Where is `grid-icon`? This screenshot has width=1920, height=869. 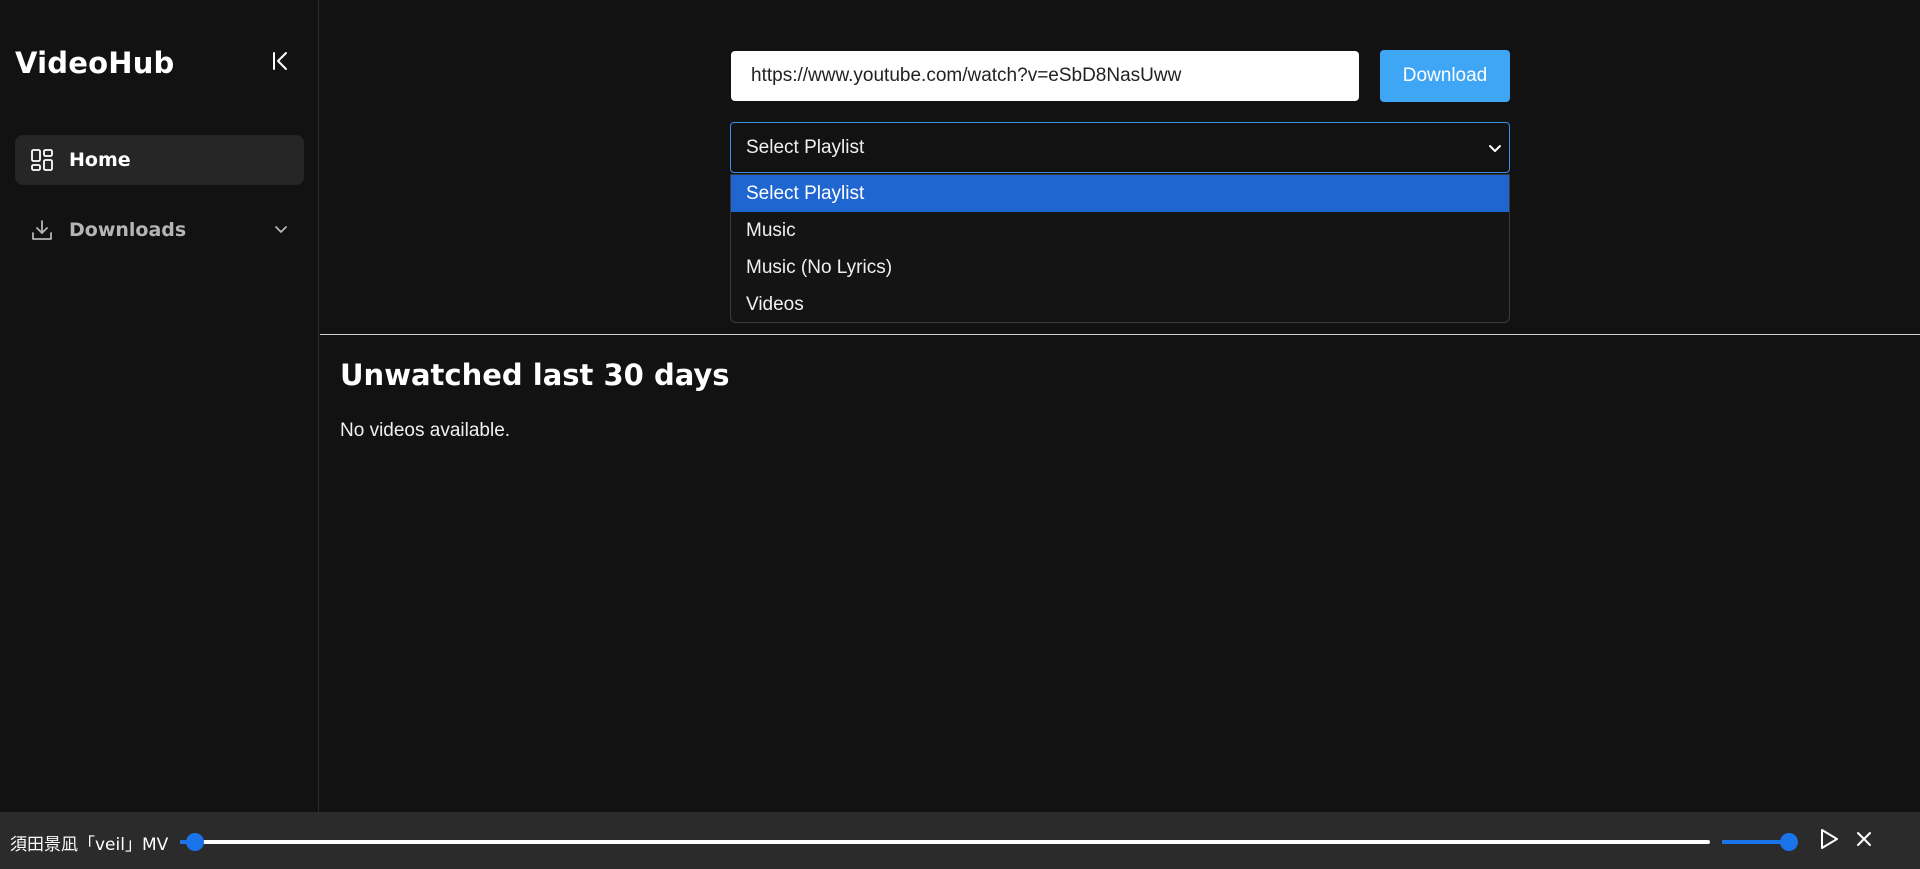 grid-icon is located at coordinates (42, 160).